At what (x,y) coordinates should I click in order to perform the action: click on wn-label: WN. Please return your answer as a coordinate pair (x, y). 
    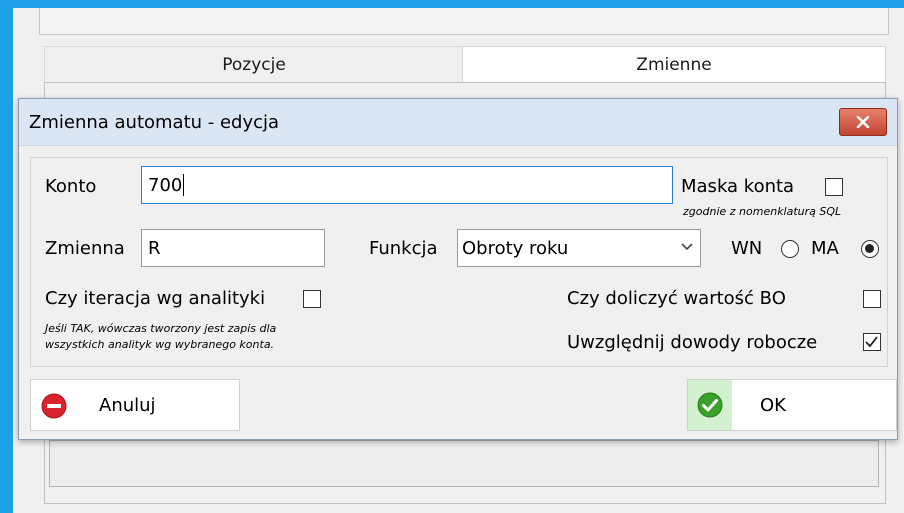
    Looking at the image, I should click on (747, 248).